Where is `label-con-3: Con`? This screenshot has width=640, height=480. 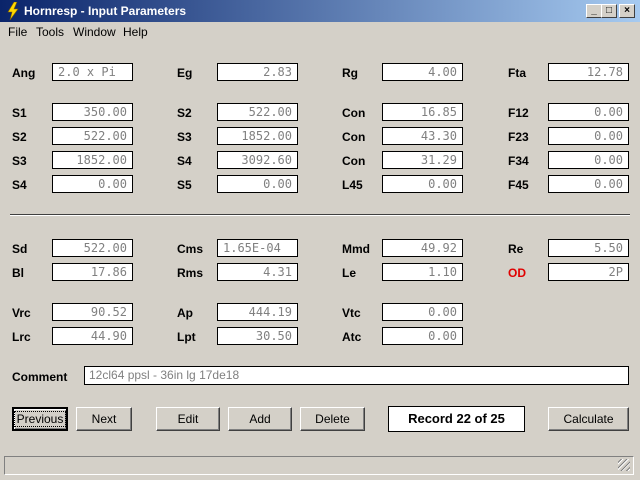
label-con-3: Con is located at coordinates (354, 161).